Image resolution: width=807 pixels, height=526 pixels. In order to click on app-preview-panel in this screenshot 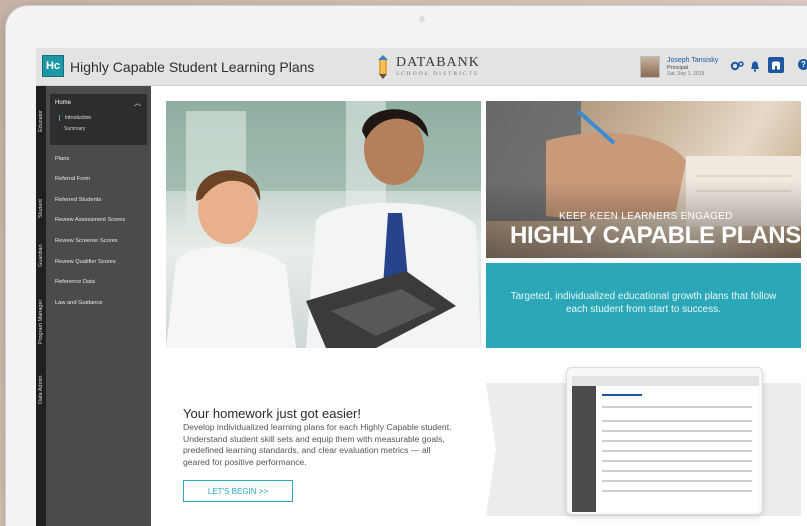, I will do `click(643, 441)`.